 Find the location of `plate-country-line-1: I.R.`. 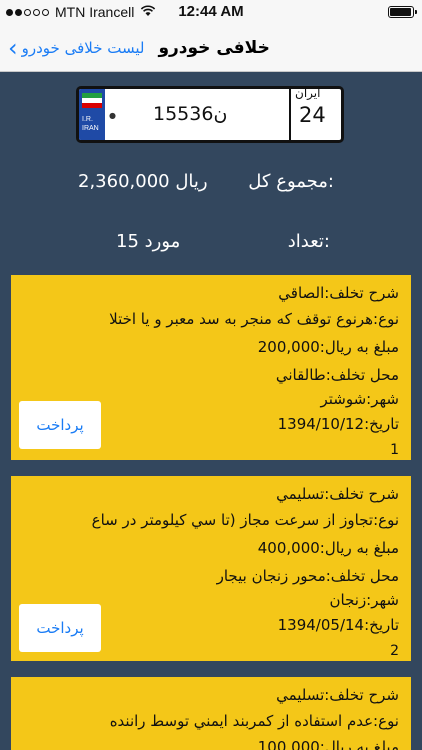

plate-country-line-1: I.R. is located at coordinates (87, 119).